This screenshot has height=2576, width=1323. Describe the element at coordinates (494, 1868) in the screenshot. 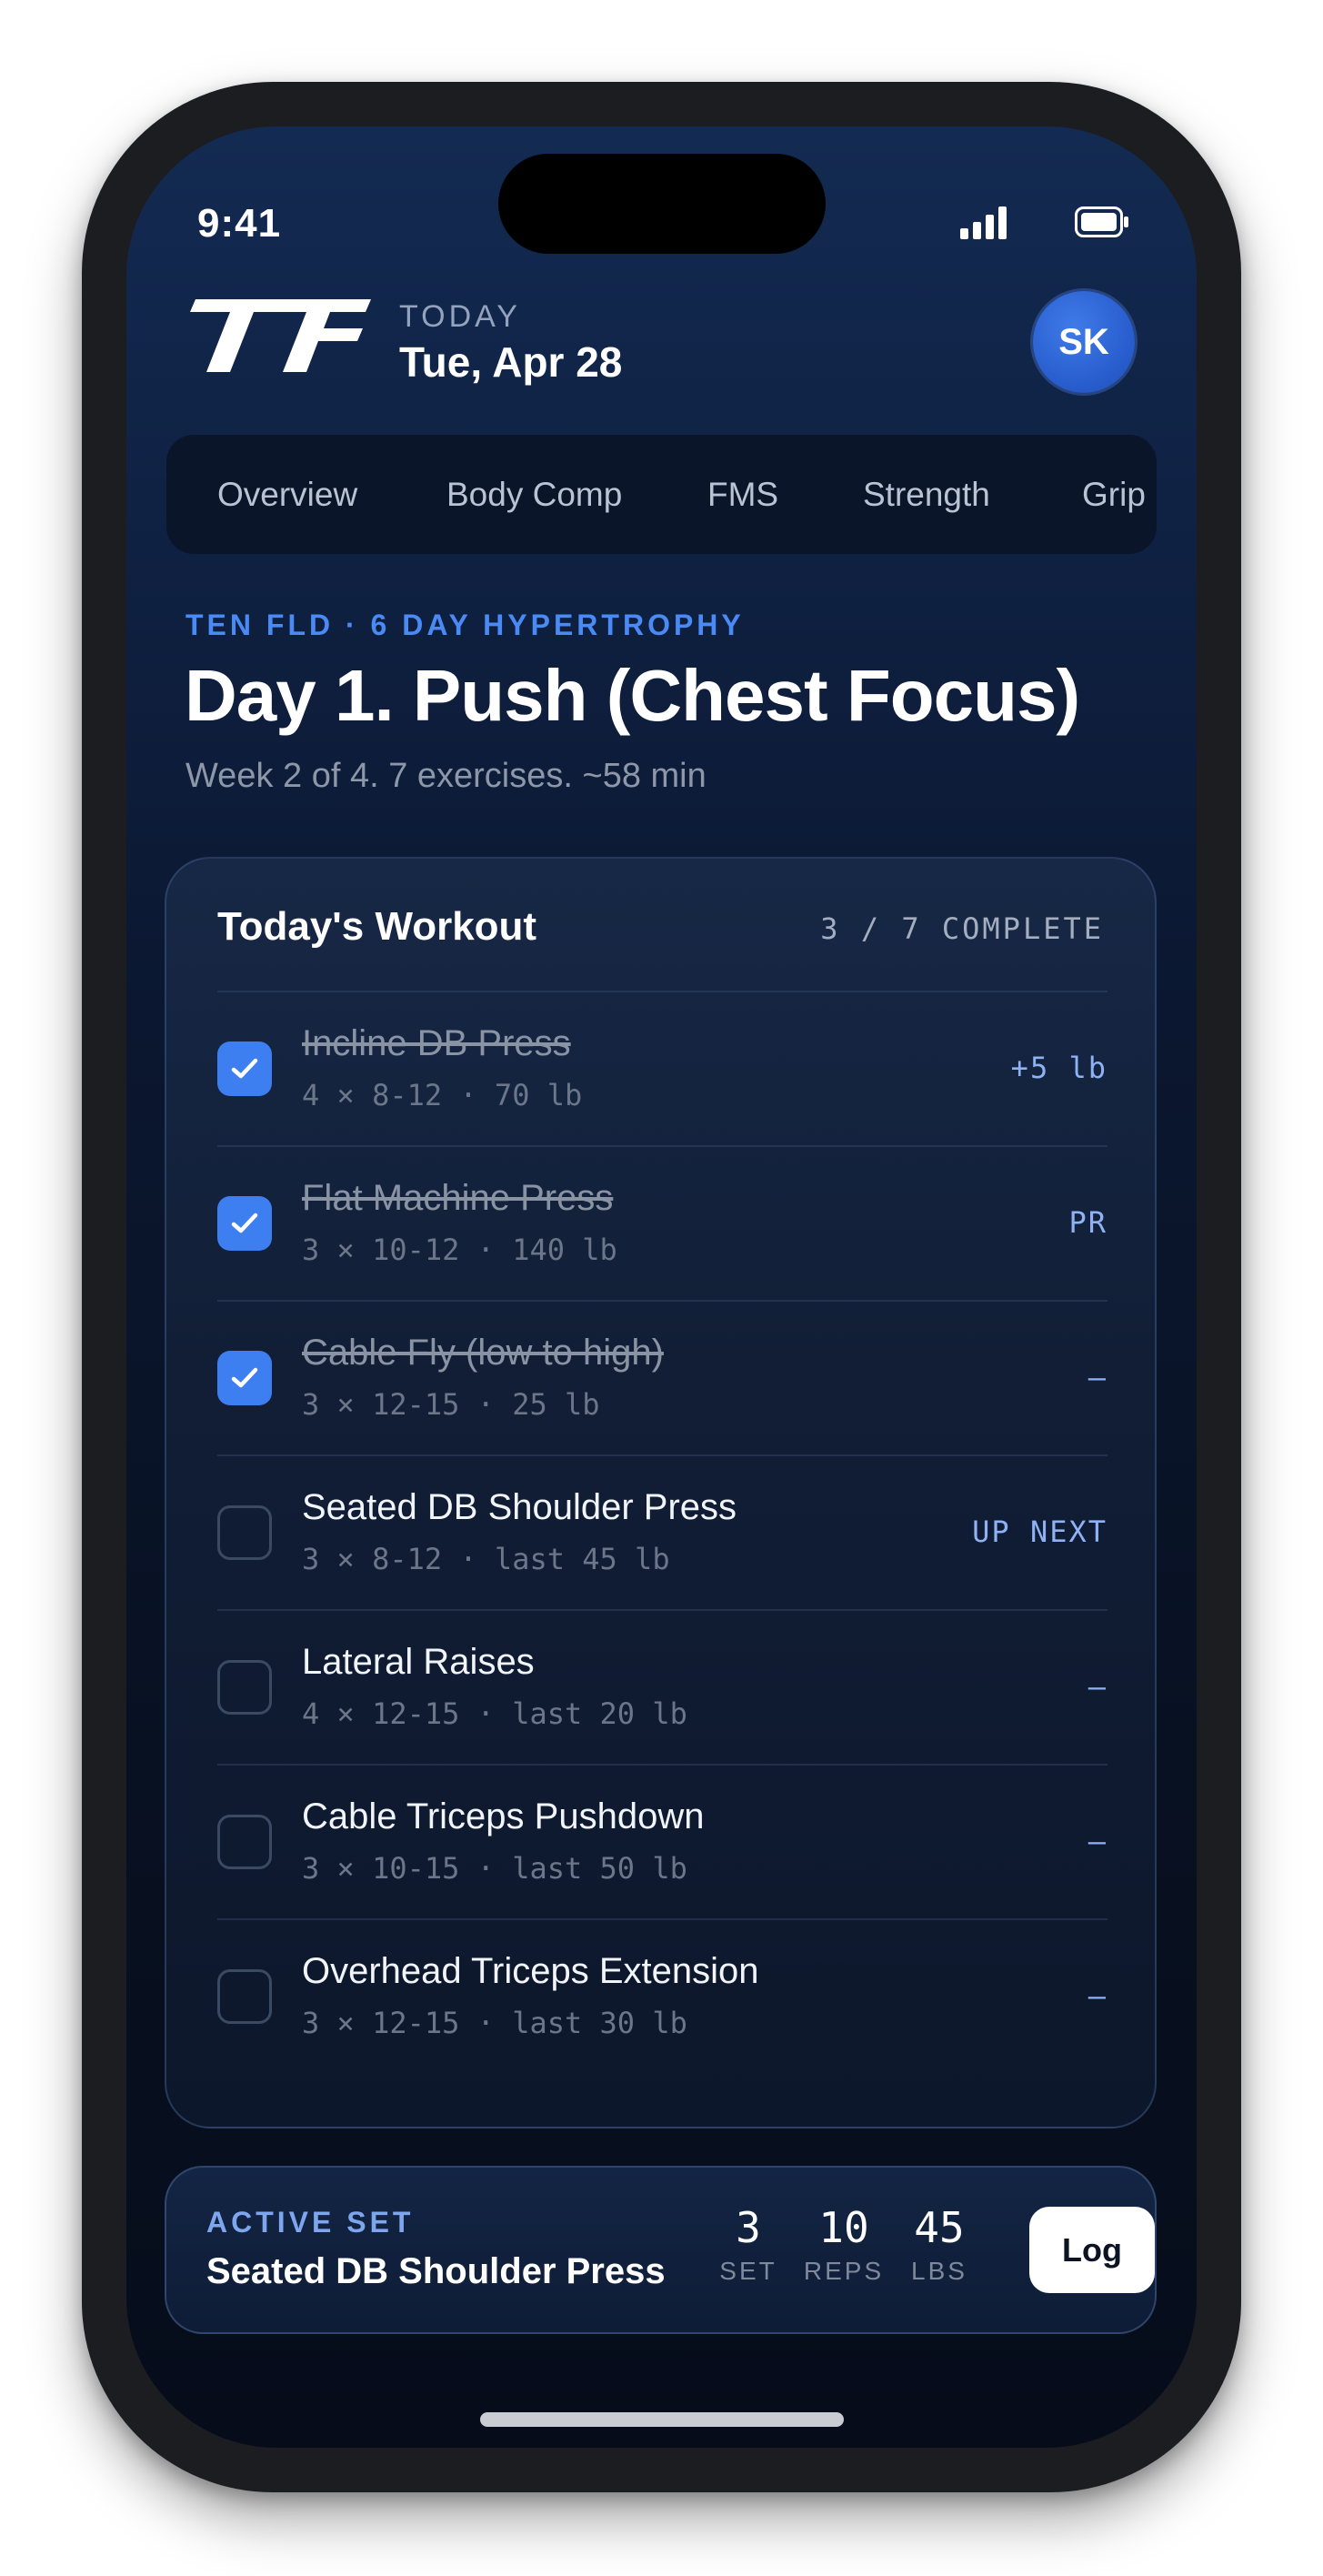

I see `exercise-detail: 3 × 10-15 · last 50 lb` at that location.